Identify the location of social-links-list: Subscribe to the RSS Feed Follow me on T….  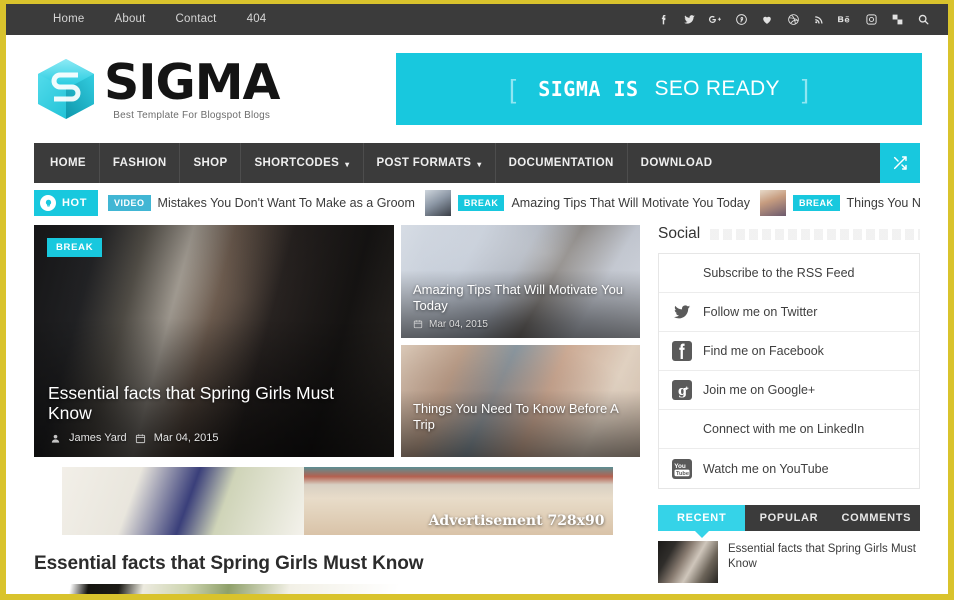
(789, 371).